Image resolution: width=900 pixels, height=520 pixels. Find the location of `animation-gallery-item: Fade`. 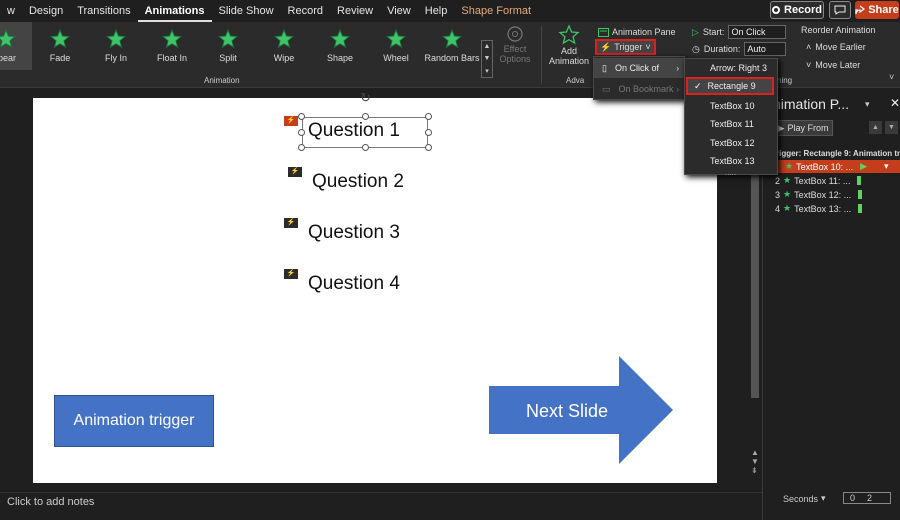

animation-gallery-item: Fade is located at coordinates (60, 46).